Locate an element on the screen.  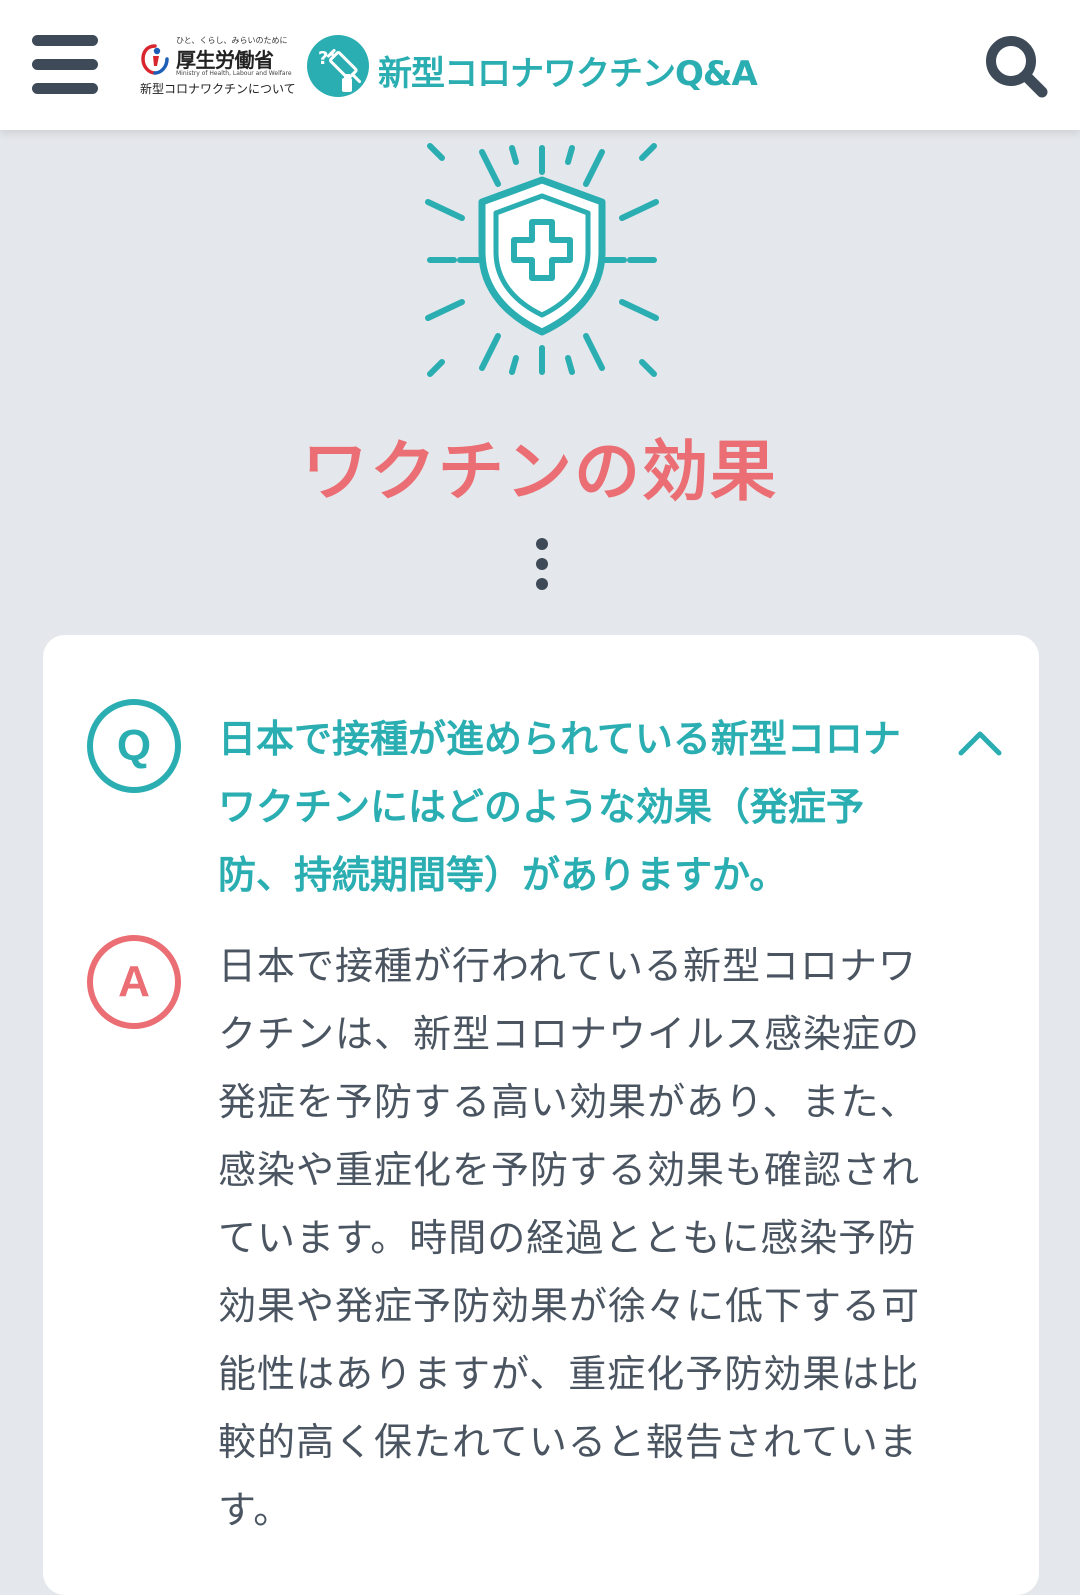
vertical-dots-divider is located at coordinates (542, 566).